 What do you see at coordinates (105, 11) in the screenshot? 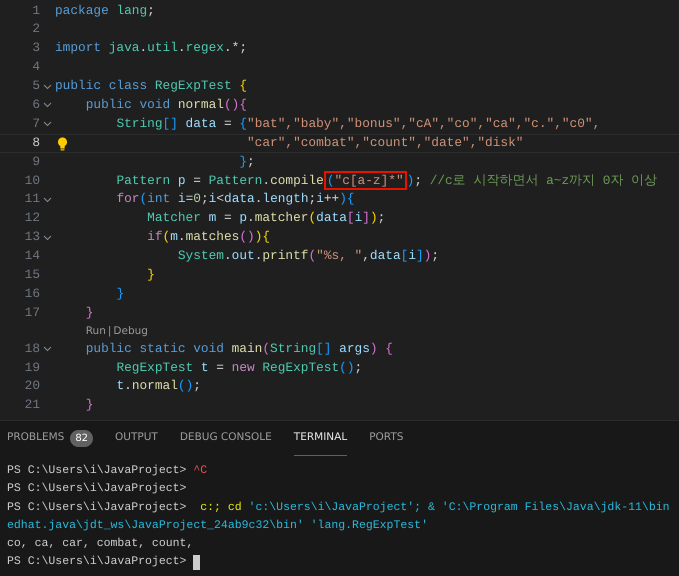
I see `code-text: package lang;` at bounding box center [105, 11].